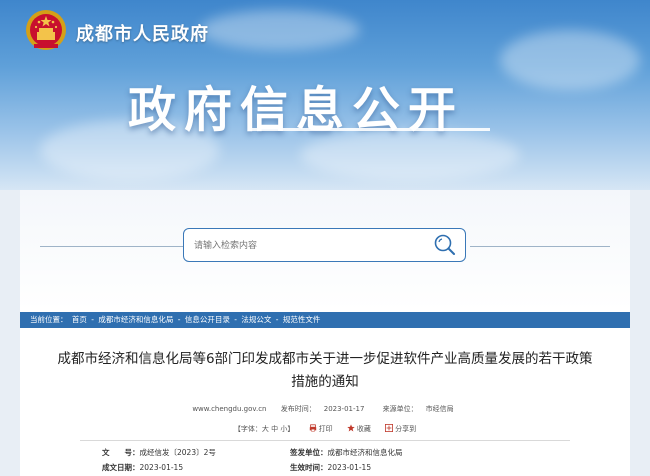 This screenshot has height=476, width=650. Describe the element at coordinates (365, 452) in the screenshot. I see `issuer-value: 成都市经济和信息化局` at that location.